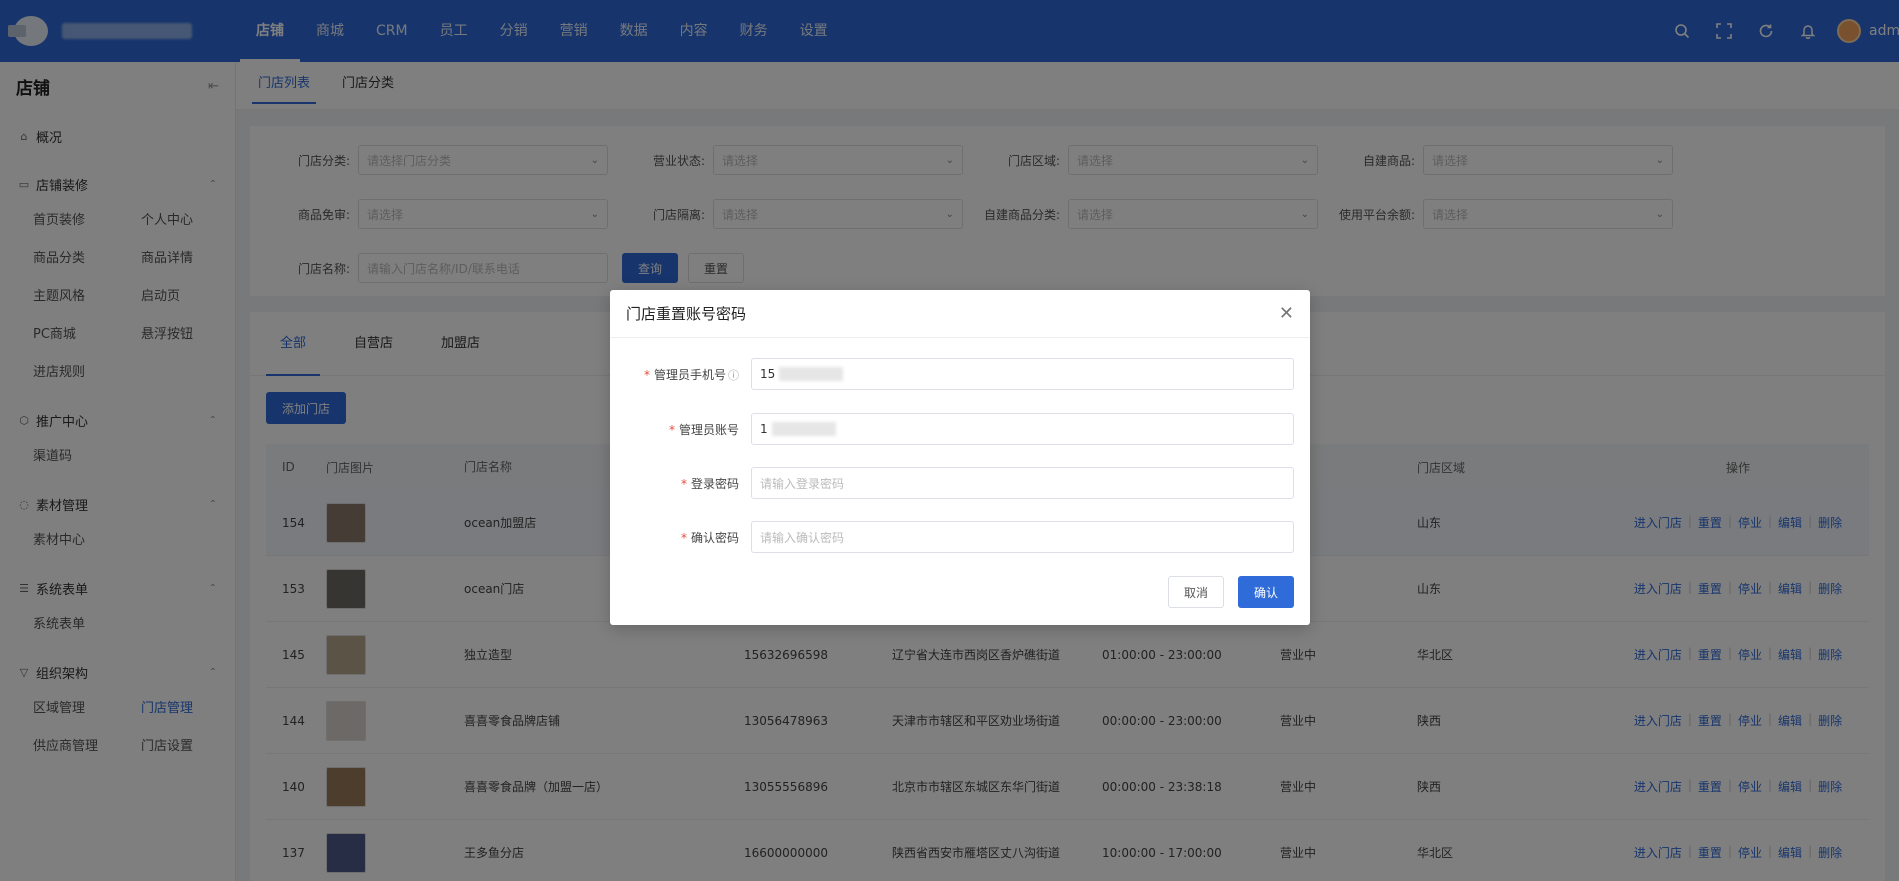  I want to click on password-label: 登录密码, so click(714, 483).